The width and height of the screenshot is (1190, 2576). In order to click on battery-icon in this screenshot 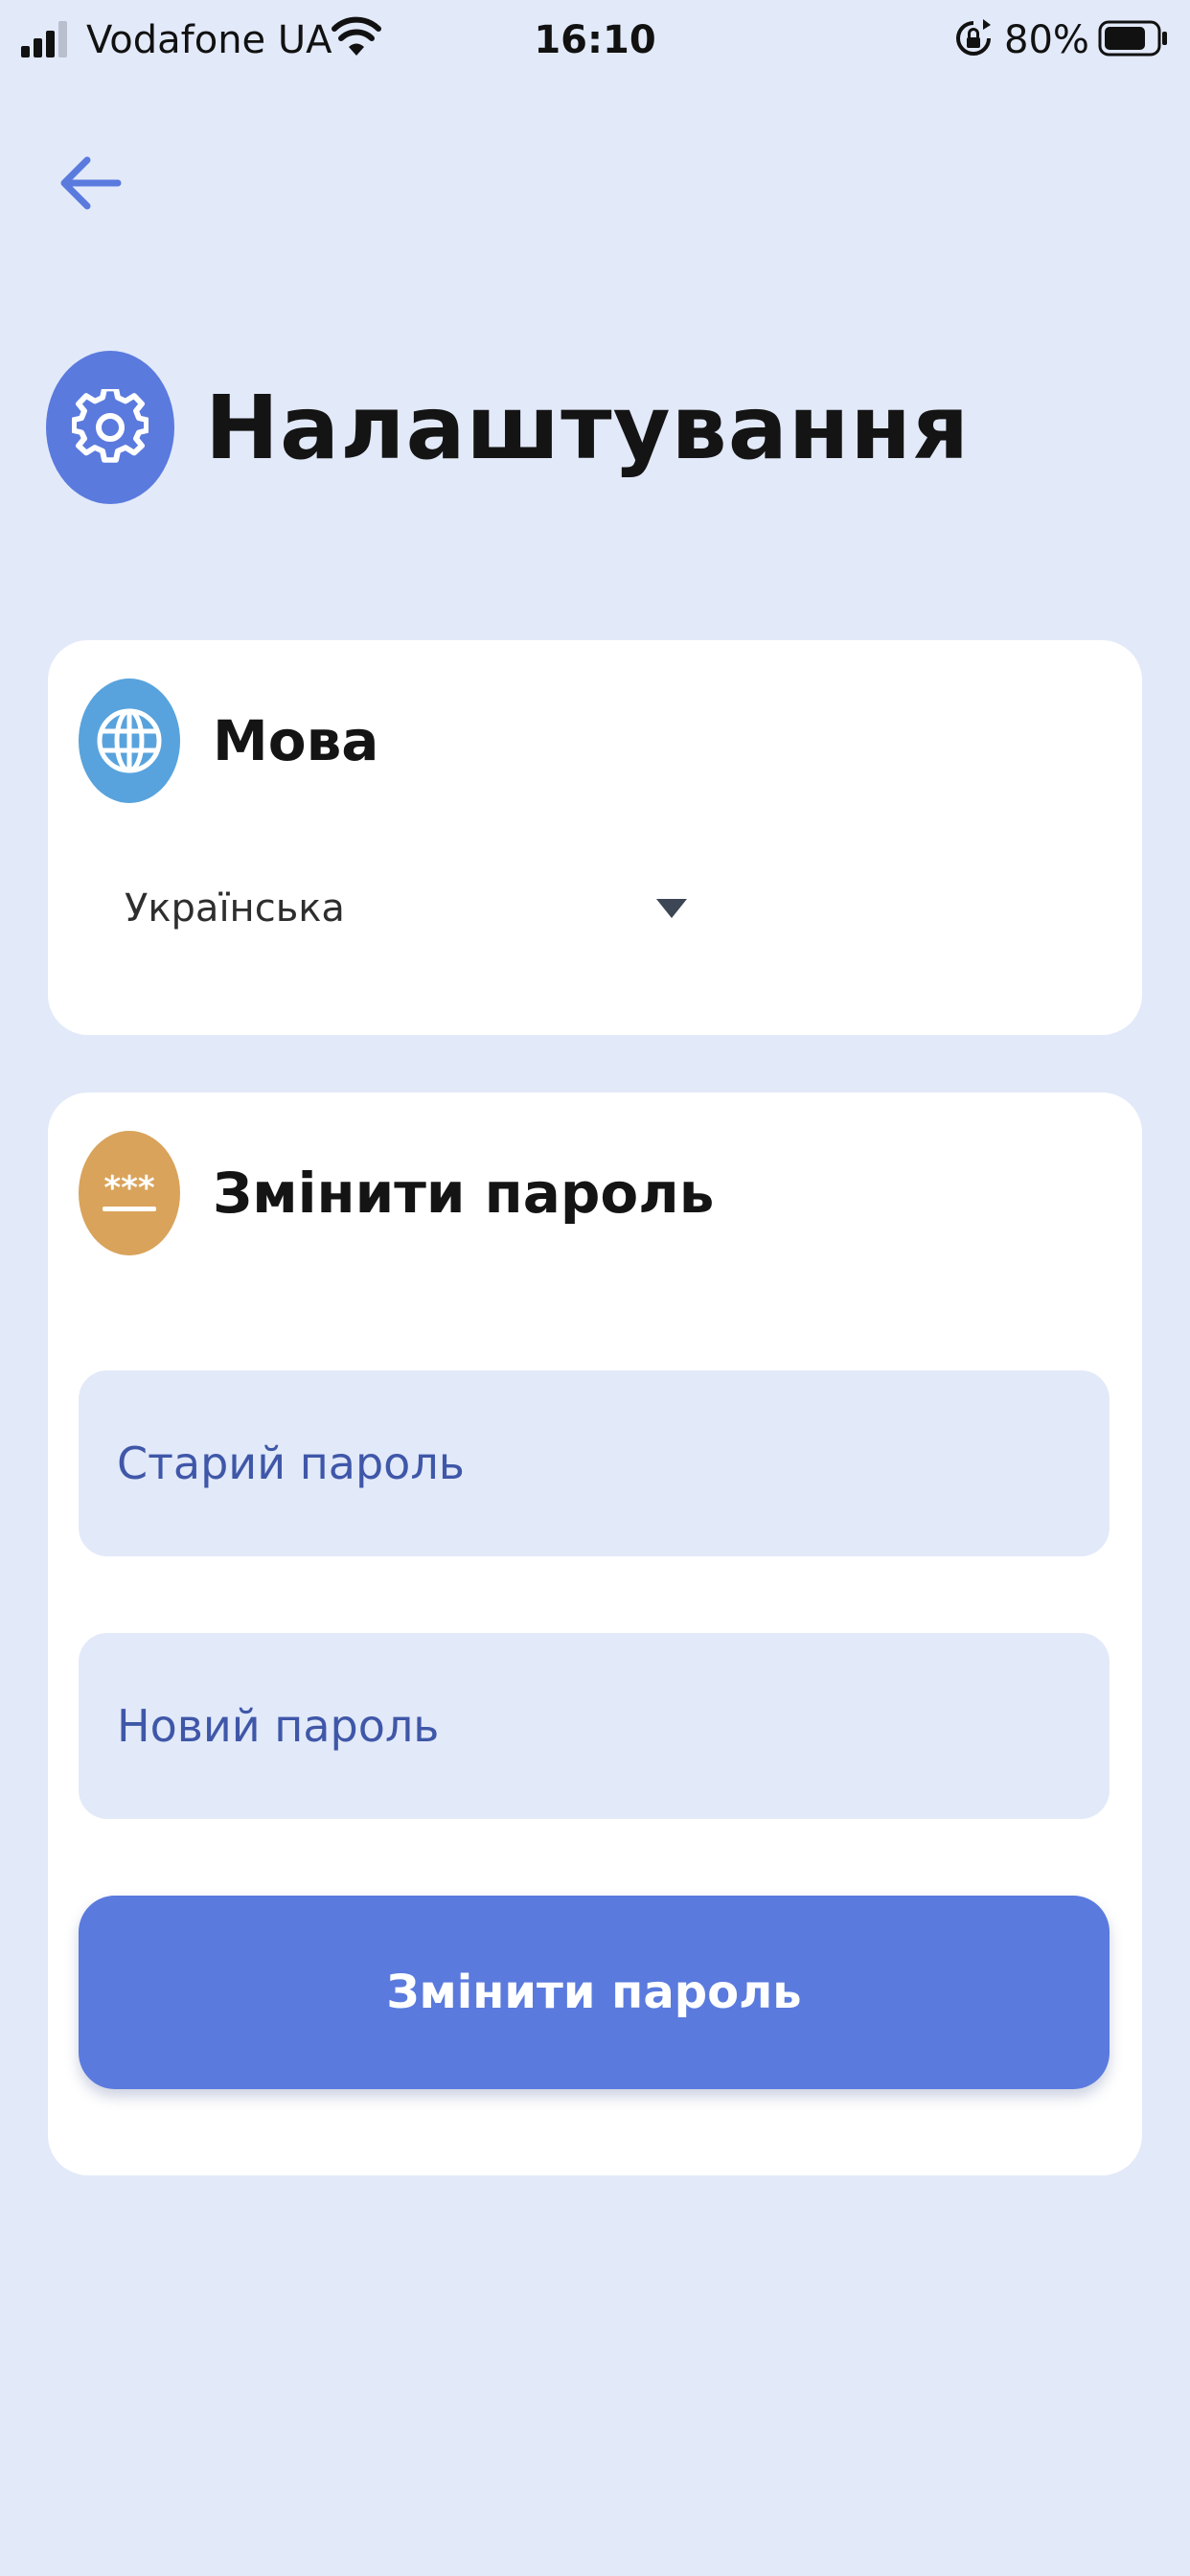, I will do `click(1133, 38)`.